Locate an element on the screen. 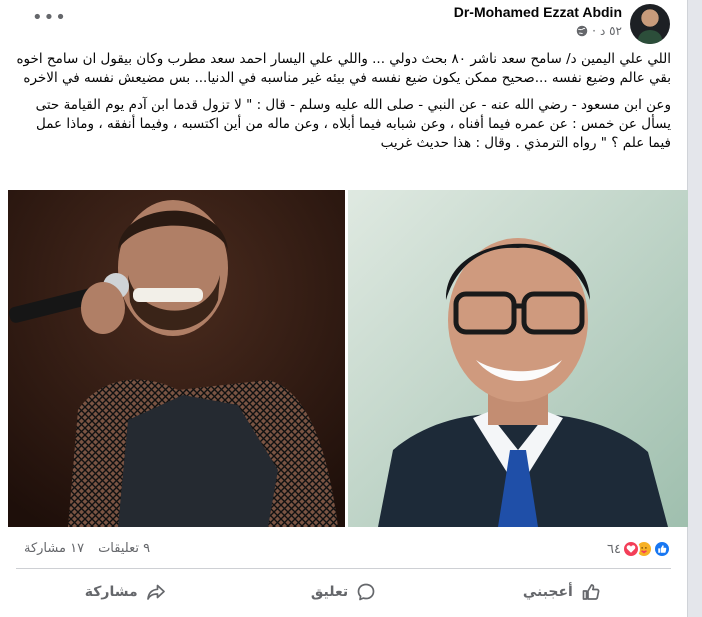  comments-count: ٩ تعليقات is located at coordinates (124, 548).